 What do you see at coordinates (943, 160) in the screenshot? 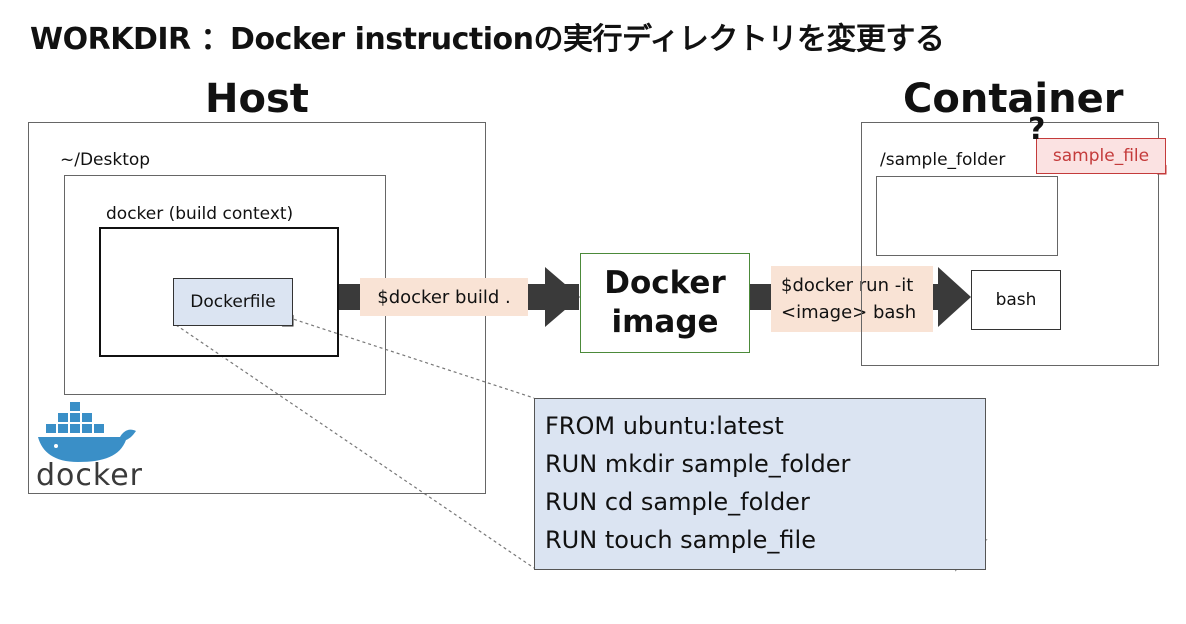
I see `sample-folder-label: /sample_folder` at bounding box center [943, 160].